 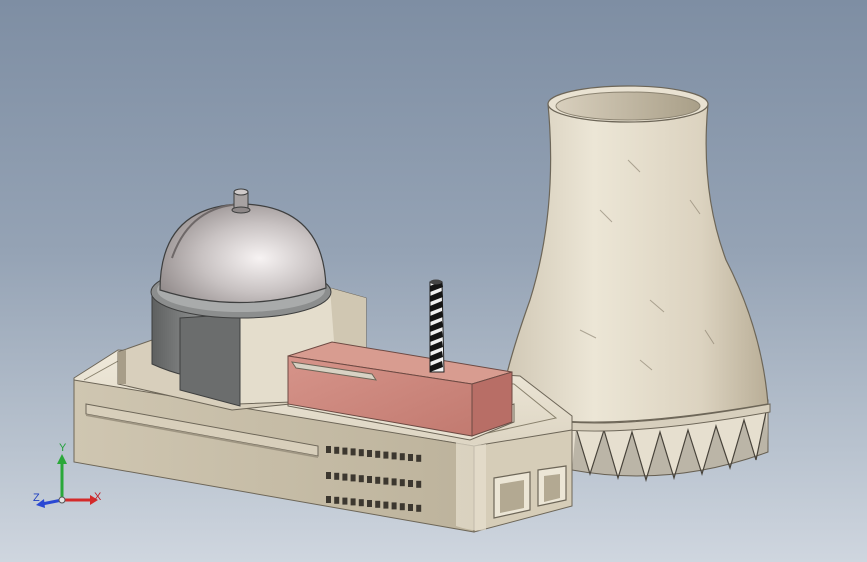 What do you see at coordinates (98, 497) in the screenshot?
I see `x-axis-label: X` at bounding box center [98, 497].